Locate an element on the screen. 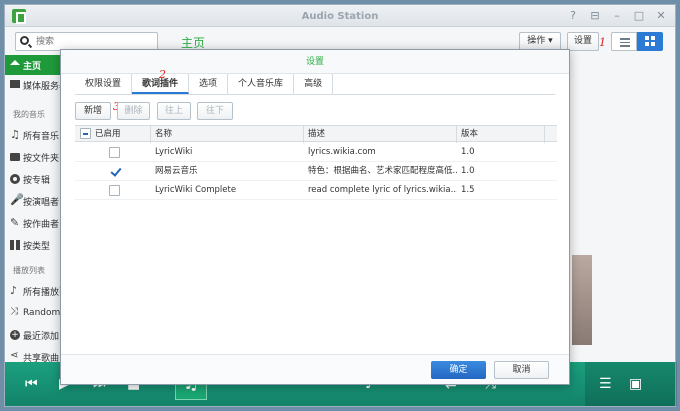 This screenshot has width=680, height=411. maximize-icon: □ is located at coordinates (639, 16).